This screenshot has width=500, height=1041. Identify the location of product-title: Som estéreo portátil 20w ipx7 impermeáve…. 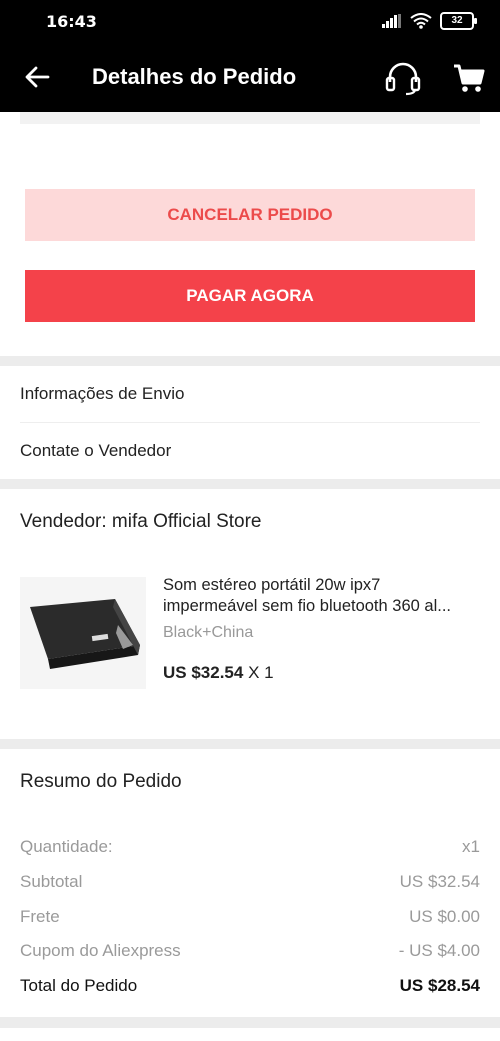
(322, 596).